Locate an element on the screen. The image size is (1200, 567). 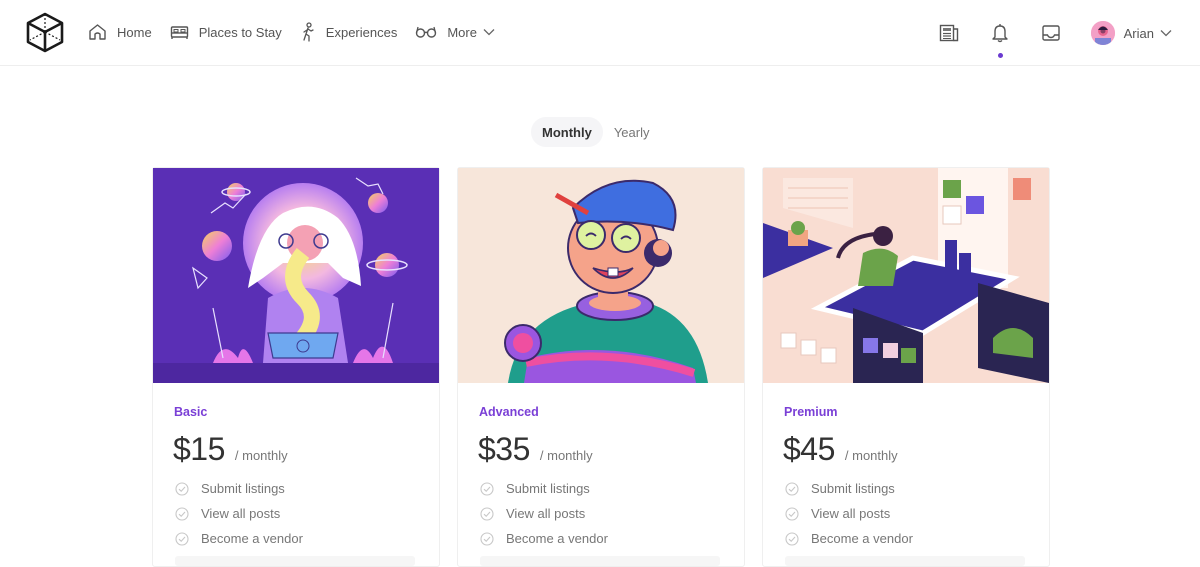
main-nav: Home Places to Stay Experiences More is located at coordinates (300, 32).